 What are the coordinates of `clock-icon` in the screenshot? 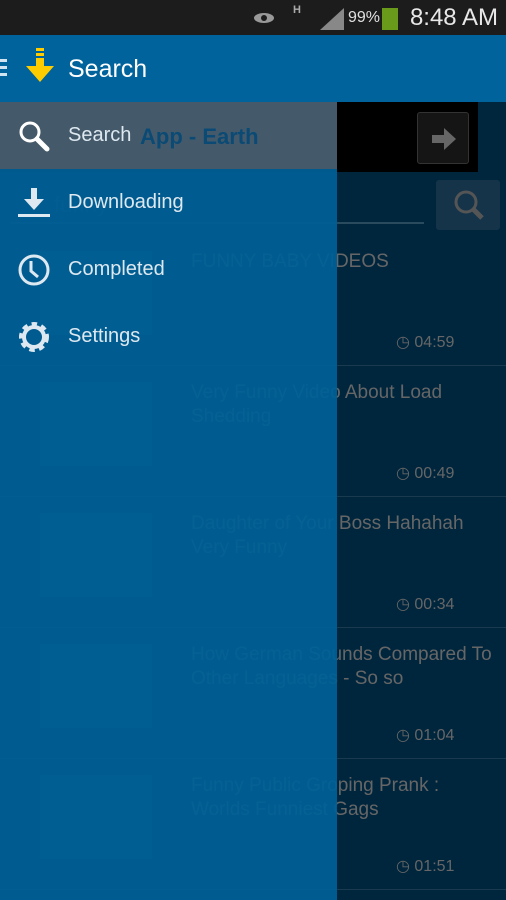 It's located at (34, 270).